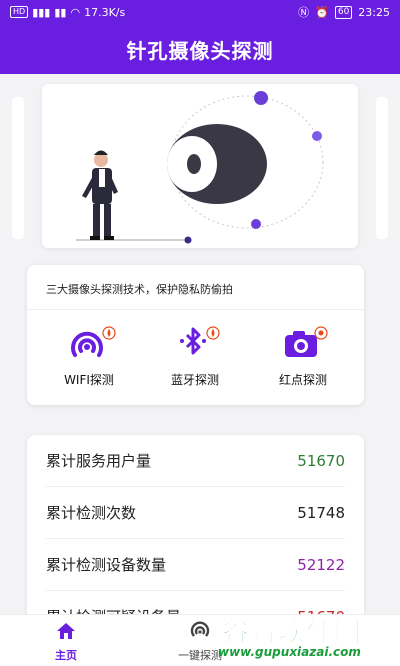  I want to click on nav-home: 主页, so click(66, 642).